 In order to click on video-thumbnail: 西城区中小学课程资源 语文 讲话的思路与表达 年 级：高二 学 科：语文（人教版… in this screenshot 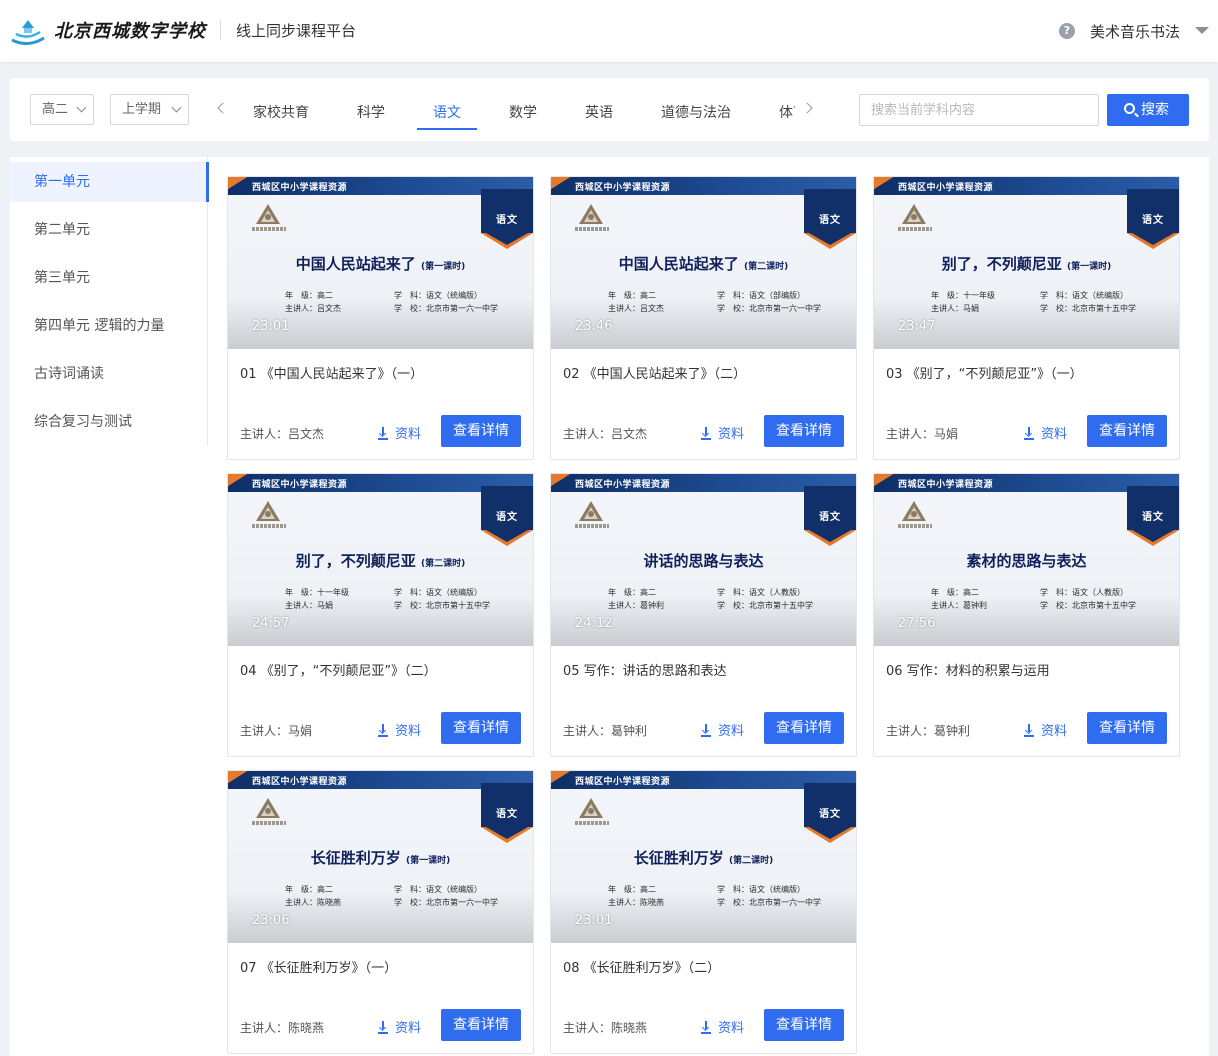, I will do `click(703, 560)`.